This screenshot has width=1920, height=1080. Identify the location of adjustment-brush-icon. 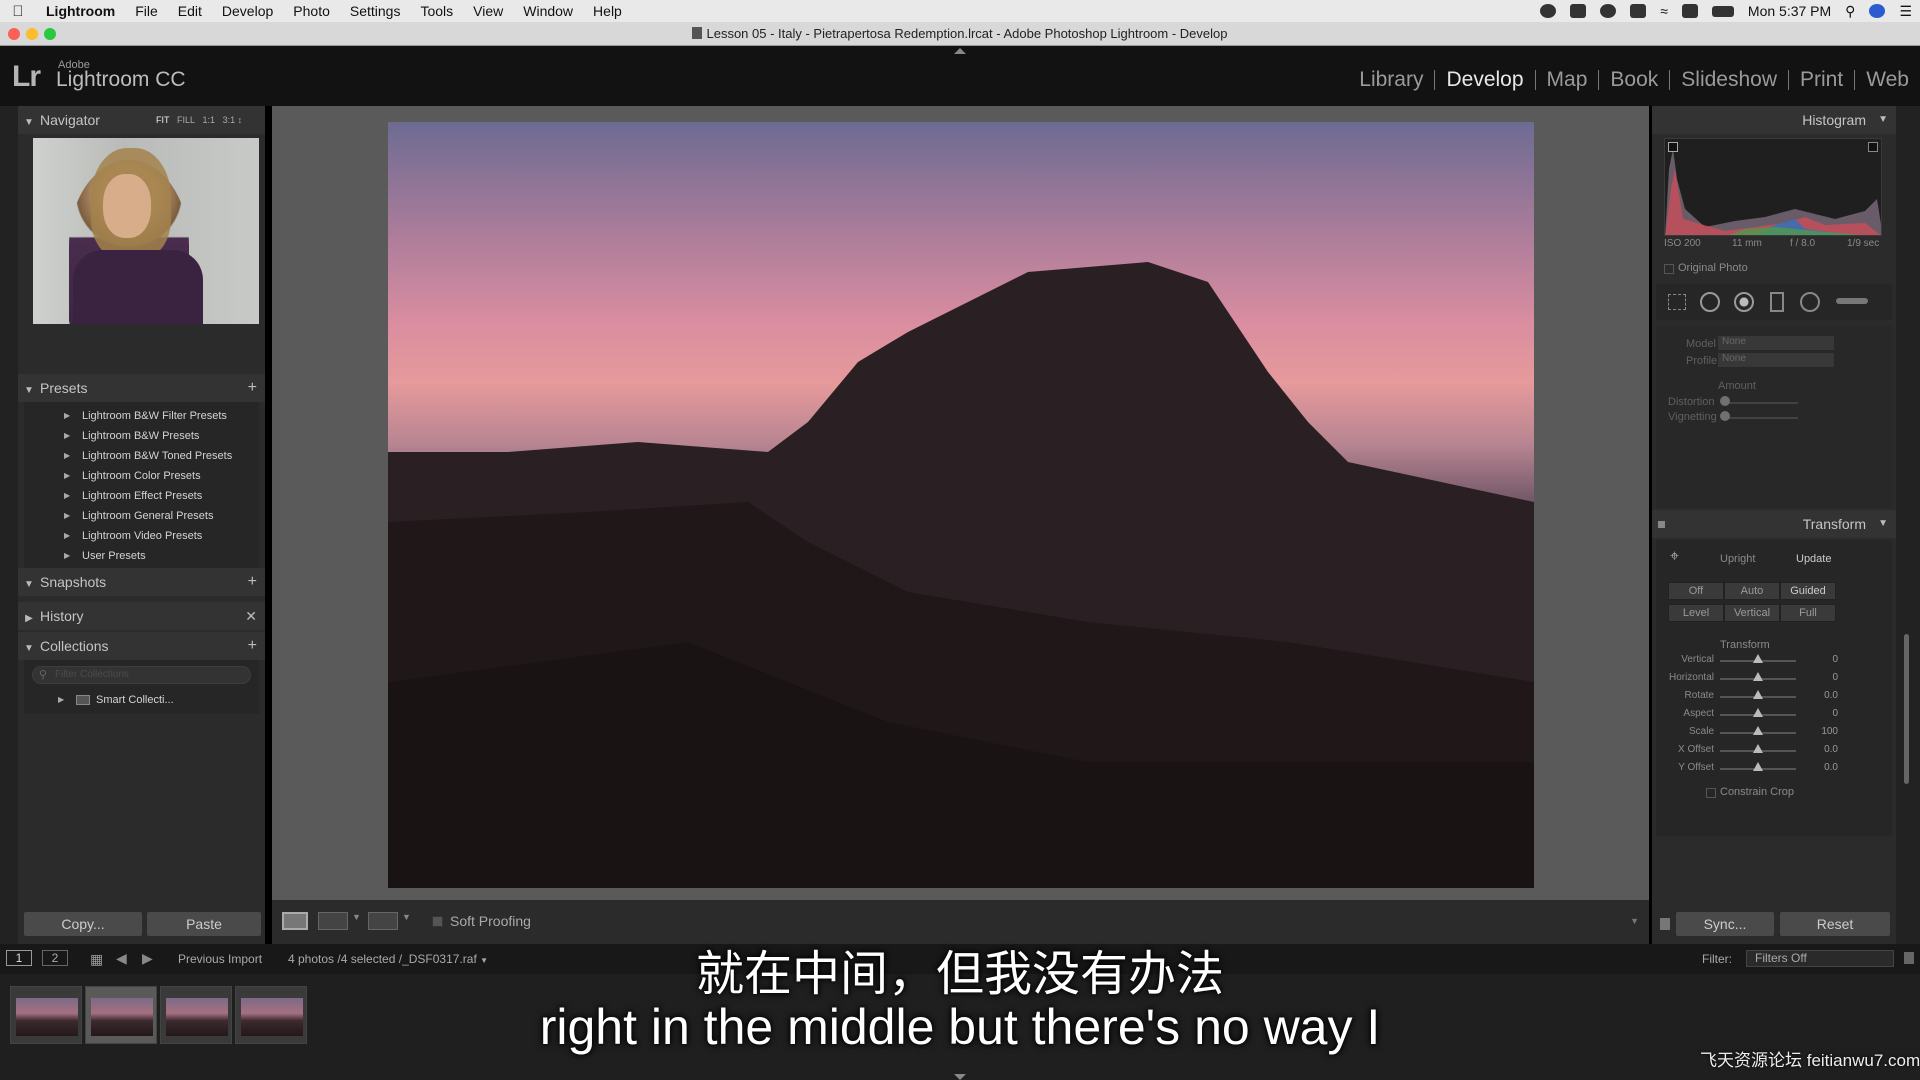
(1852, 301).